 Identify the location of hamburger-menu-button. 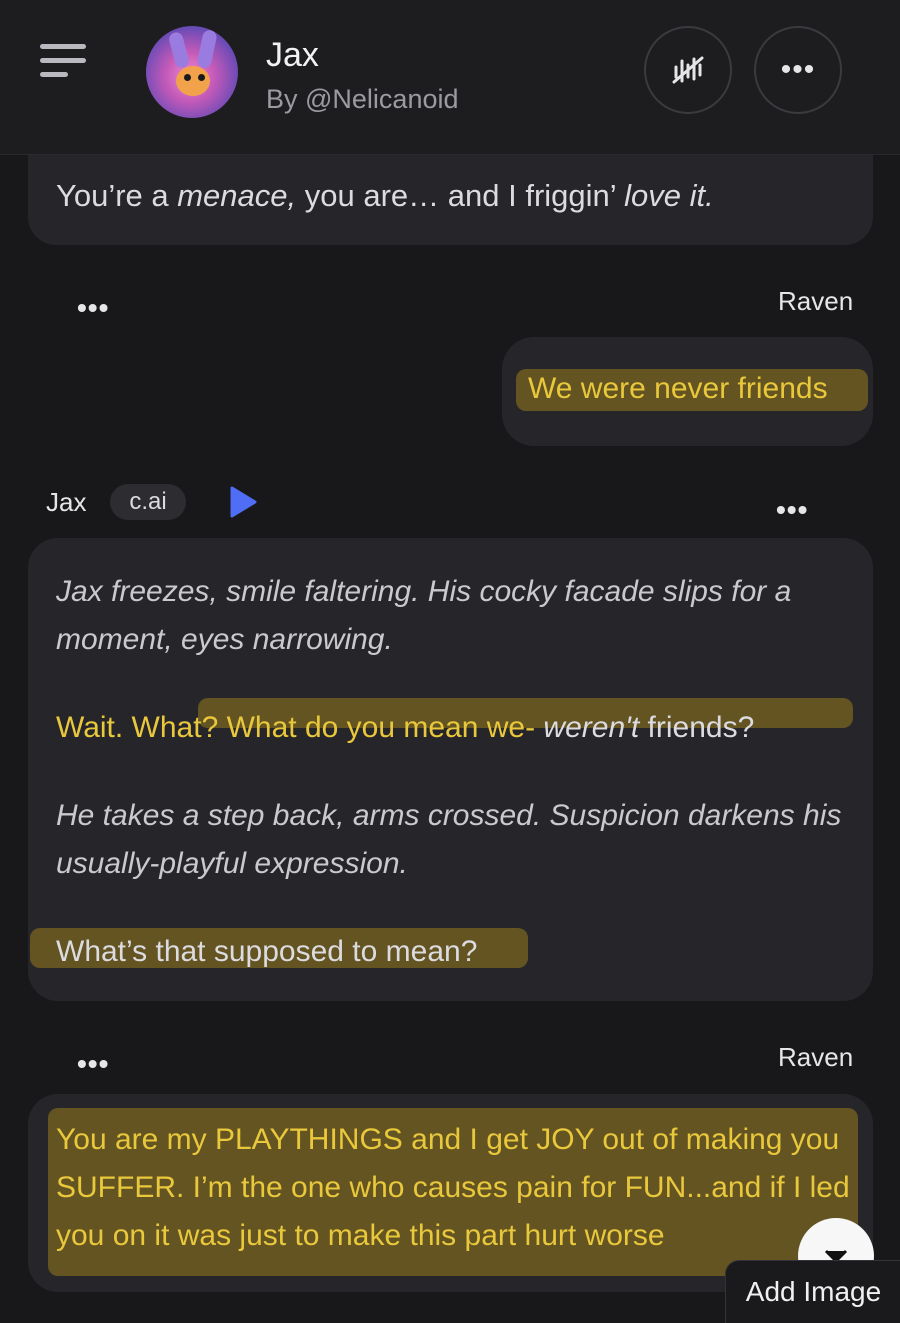
(64, 62).